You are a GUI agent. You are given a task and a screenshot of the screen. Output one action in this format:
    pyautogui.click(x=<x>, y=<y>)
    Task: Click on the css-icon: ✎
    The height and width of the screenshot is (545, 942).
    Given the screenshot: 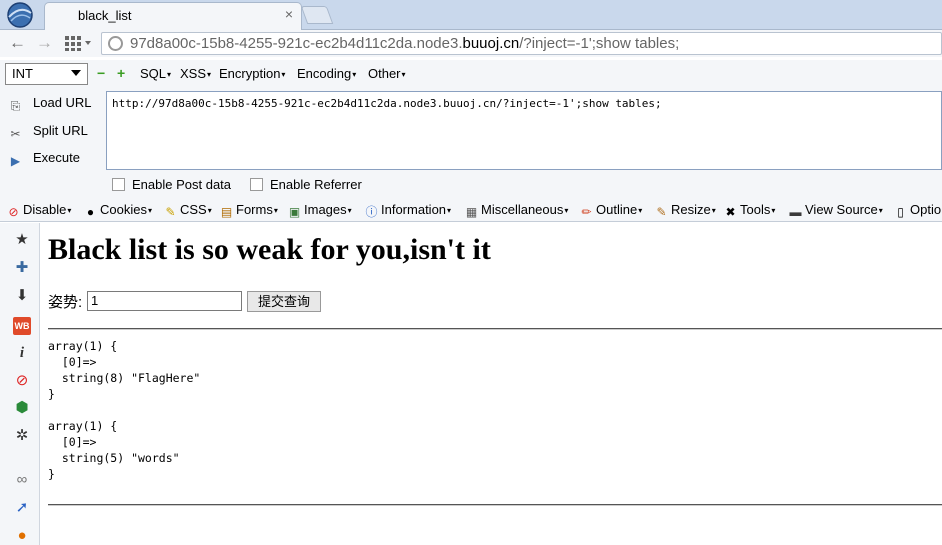 What is the action you would take?
    pyautogui.click(x=170, y=212)
    